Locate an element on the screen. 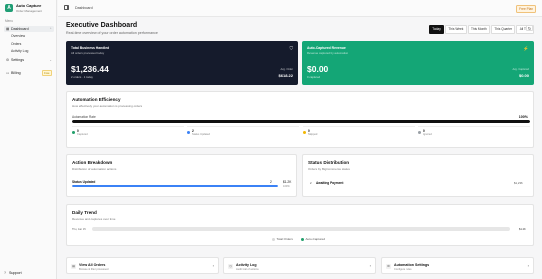 This screenshot has height=279, width=542. legend-dot-icon is located at coordinates (302, 239).